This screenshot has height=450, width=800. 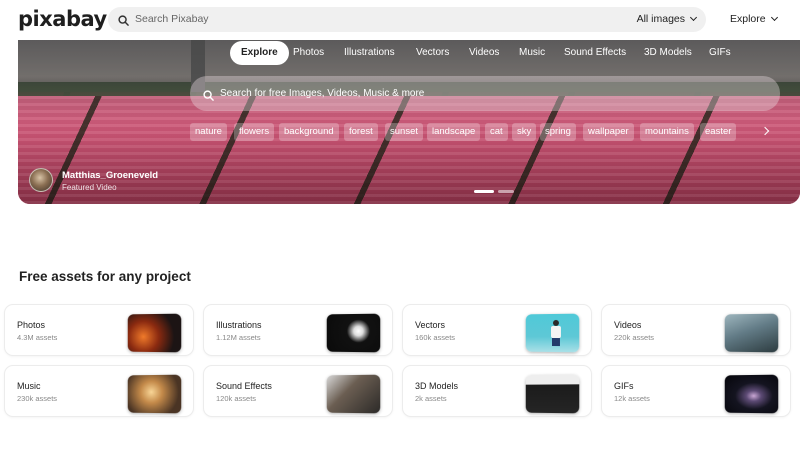 I want to click on tab-photos: Photos, so click(x=308, y=53).